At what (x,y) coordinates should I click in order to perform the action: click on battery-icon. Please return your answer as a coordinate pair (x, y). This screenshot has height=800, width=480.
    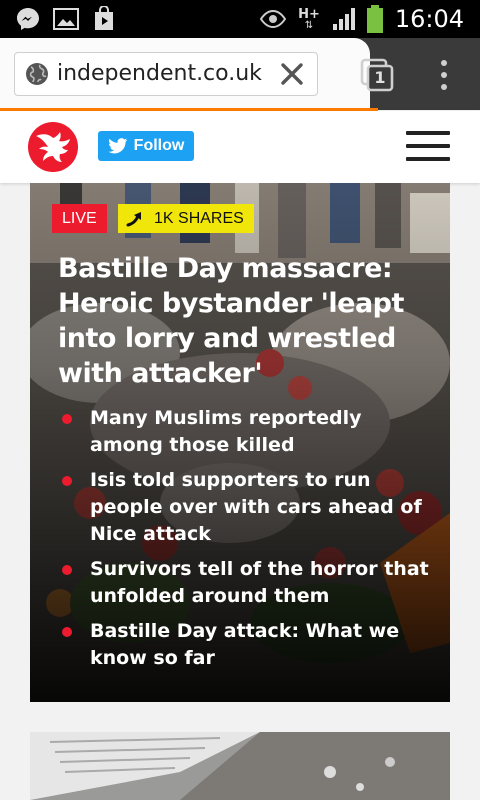
    Looking at the image, I should click on (375, 19).